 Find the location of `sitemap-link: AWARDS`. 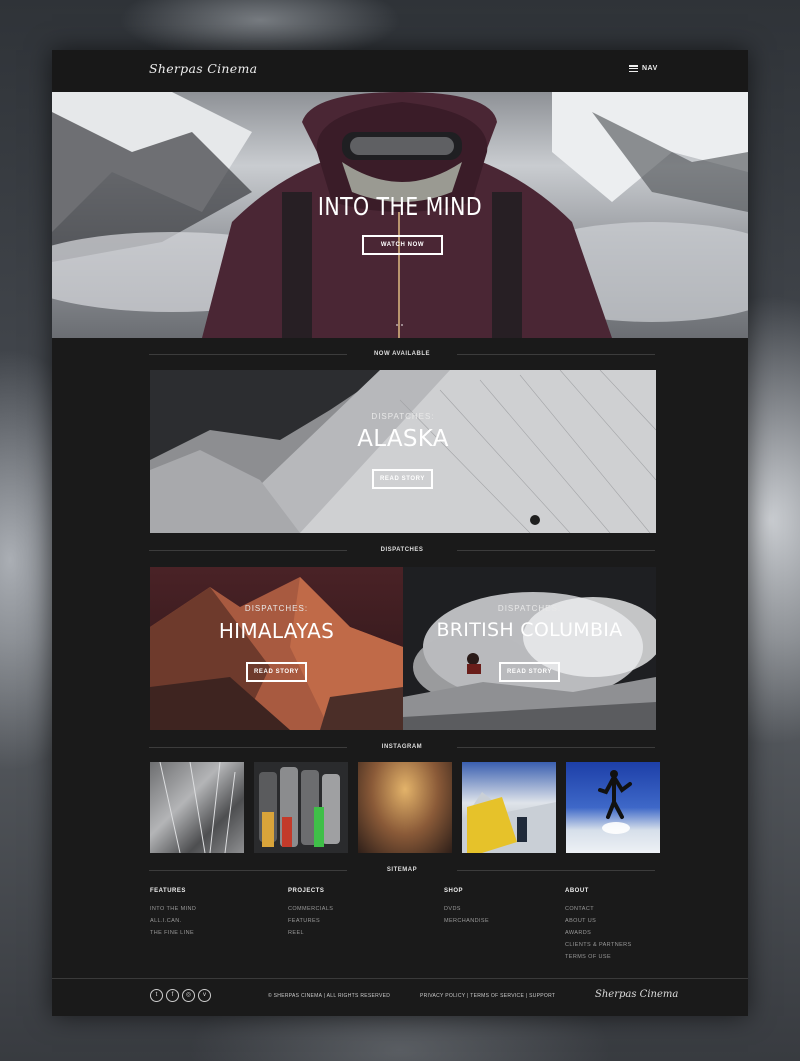

sitemap-link: AWARDS is located at coordinates (598, 933).